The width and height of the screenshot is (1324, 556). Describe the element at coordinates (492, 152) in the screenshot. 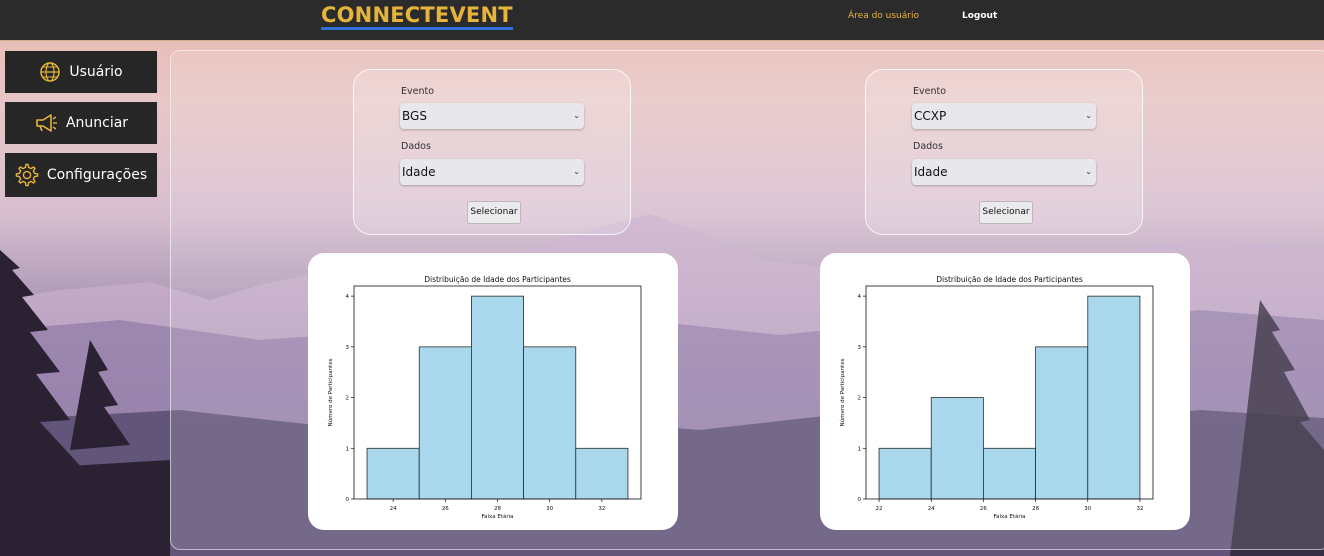

I see `event-form-card-left: Evento BGS ⌄ Dados Idade ⌄ Selecionar` at that location.